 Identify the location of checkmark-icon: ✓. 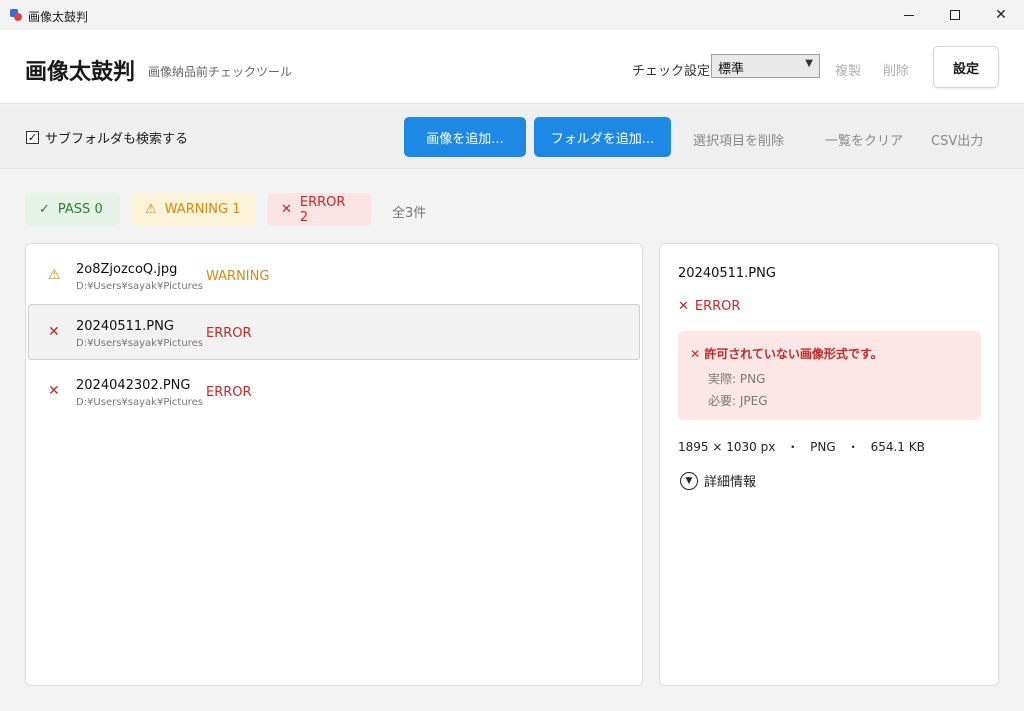
(32, 137).